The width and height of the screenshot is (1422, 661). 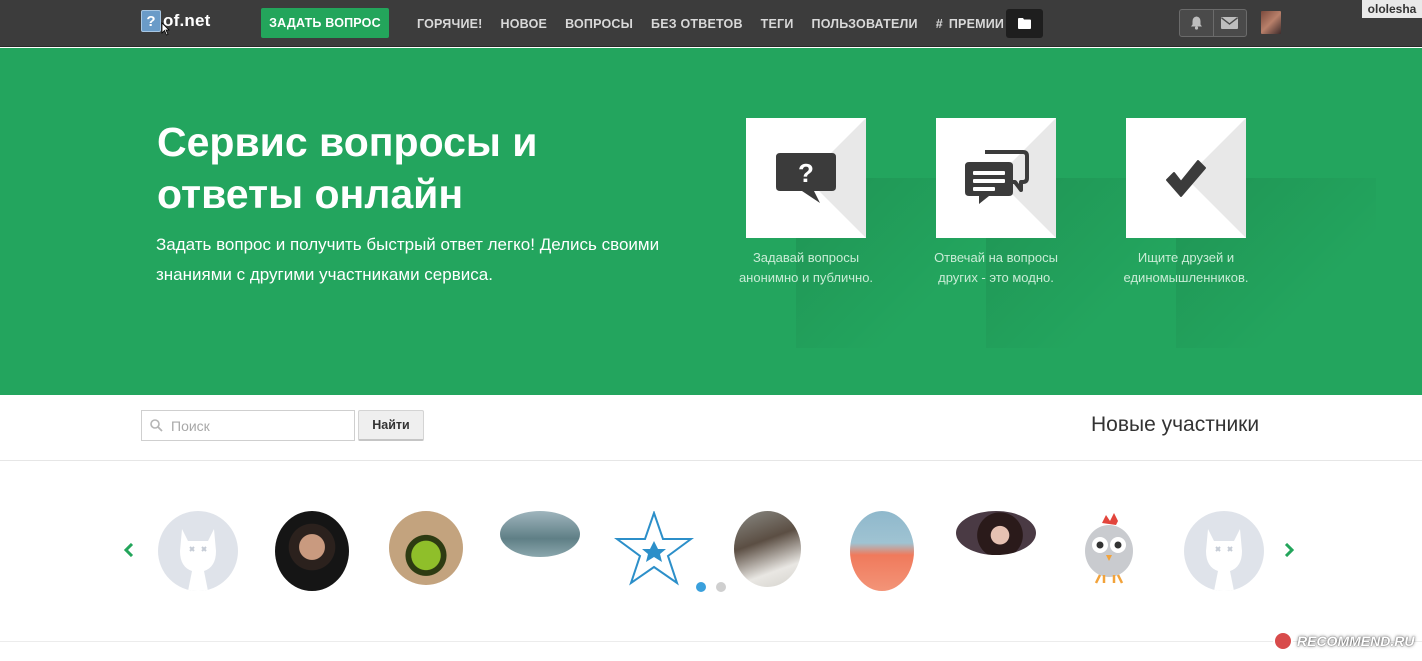 I want to click on chevron-right-icon, so click(x=1289, y=550).